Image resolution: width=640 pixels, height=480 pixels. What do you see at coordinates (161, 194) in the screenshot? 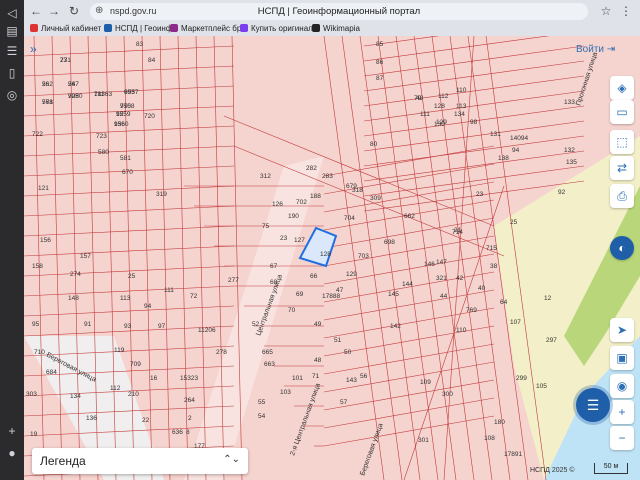
I see `parcel-label: 319` at bounding box center [161, 194].